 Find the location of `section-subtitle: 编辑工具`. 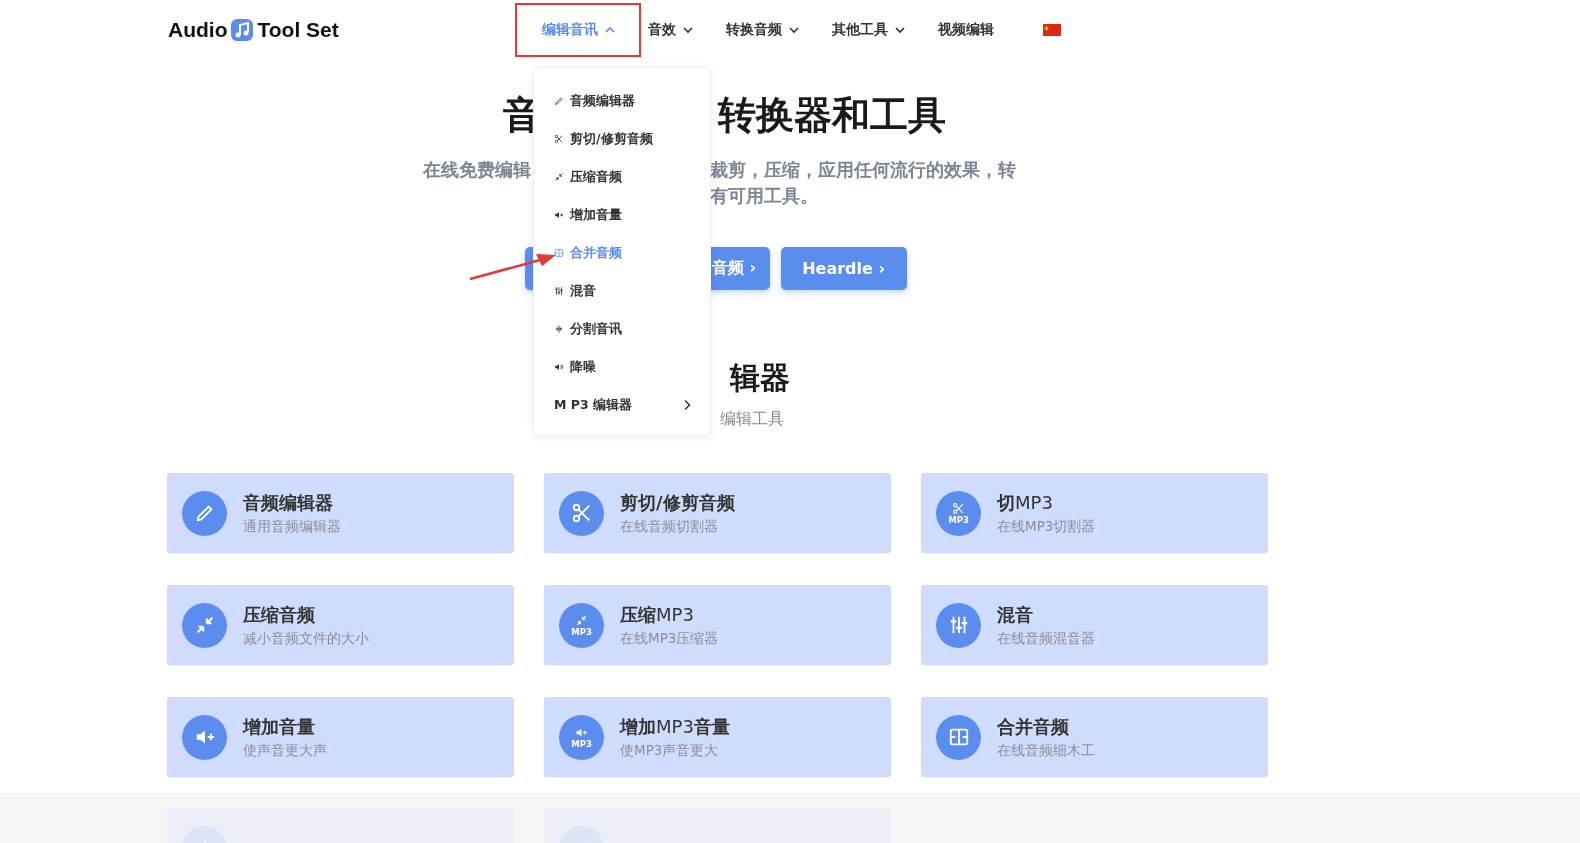

section-subtitle: 编辑工具 is located at coordinates (752, 419).